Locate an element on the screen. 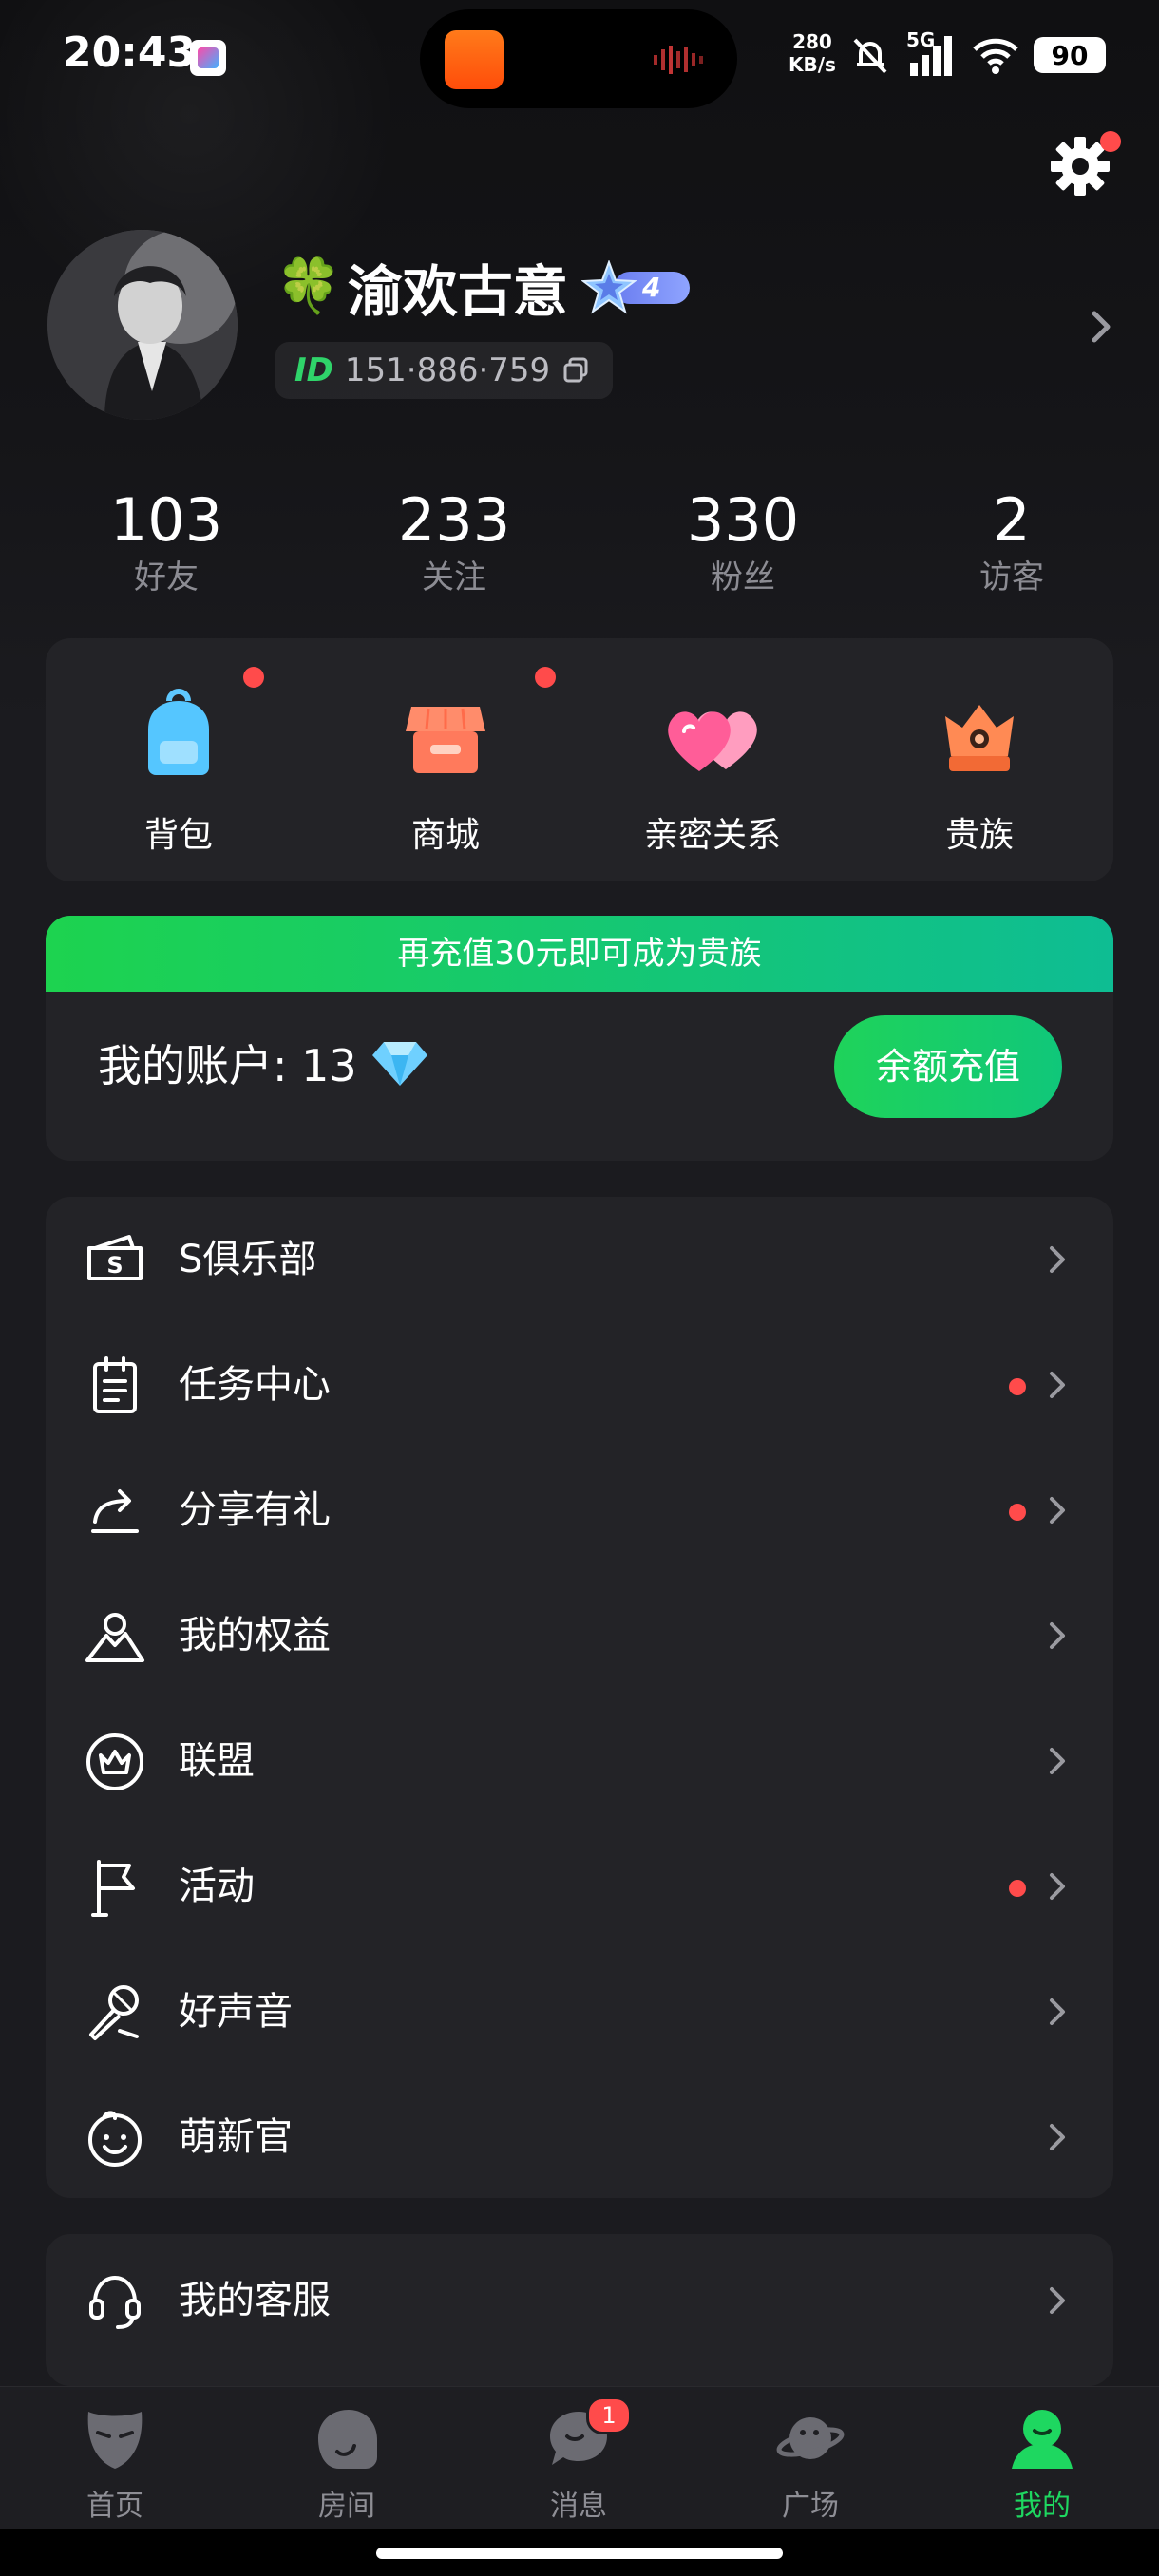  diamond-icon is located at coordinates (399, 1064).